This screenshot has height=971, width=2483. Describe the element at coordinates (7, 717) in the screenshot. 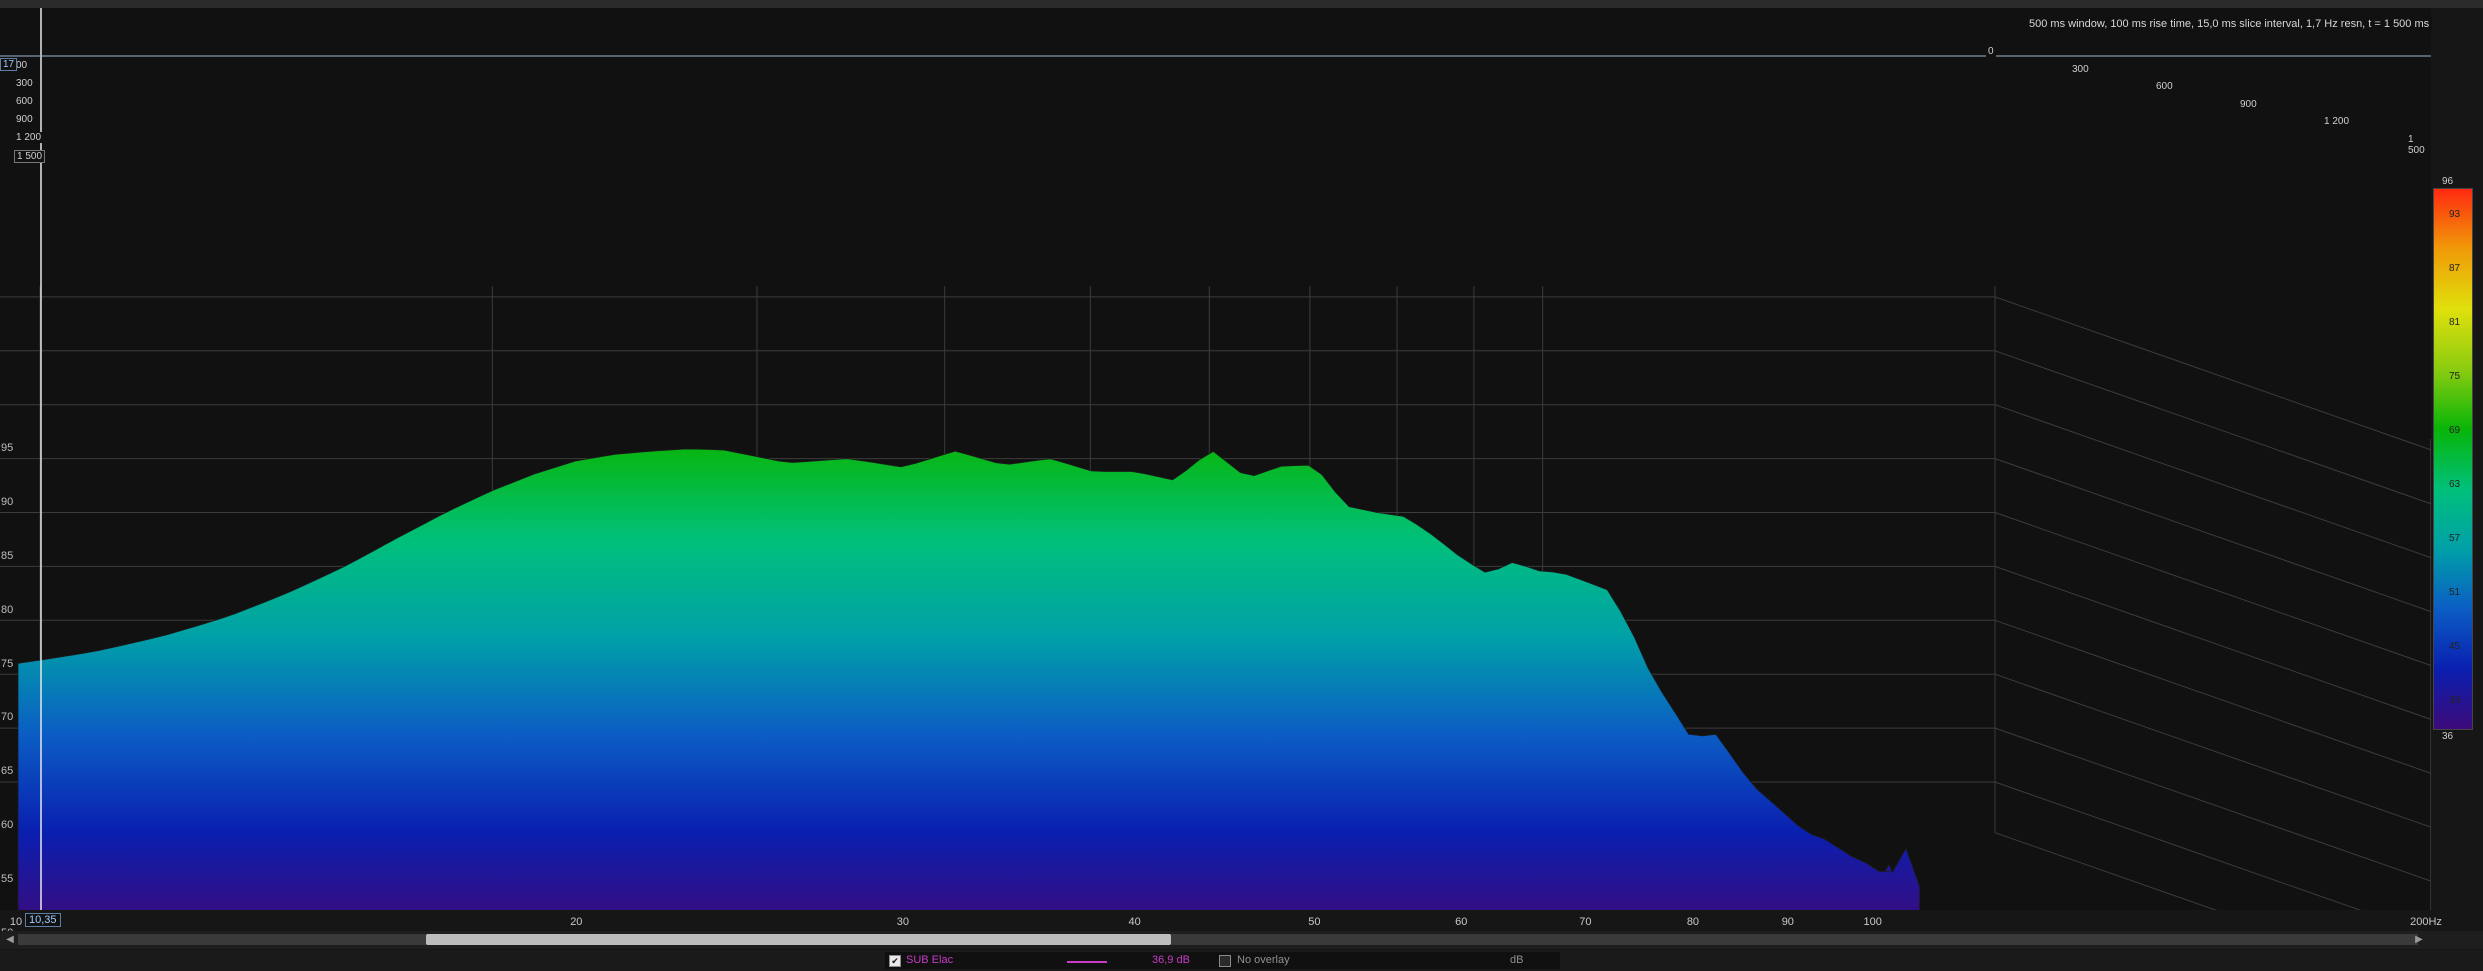

I see `y-tick-label: 70` at that location.